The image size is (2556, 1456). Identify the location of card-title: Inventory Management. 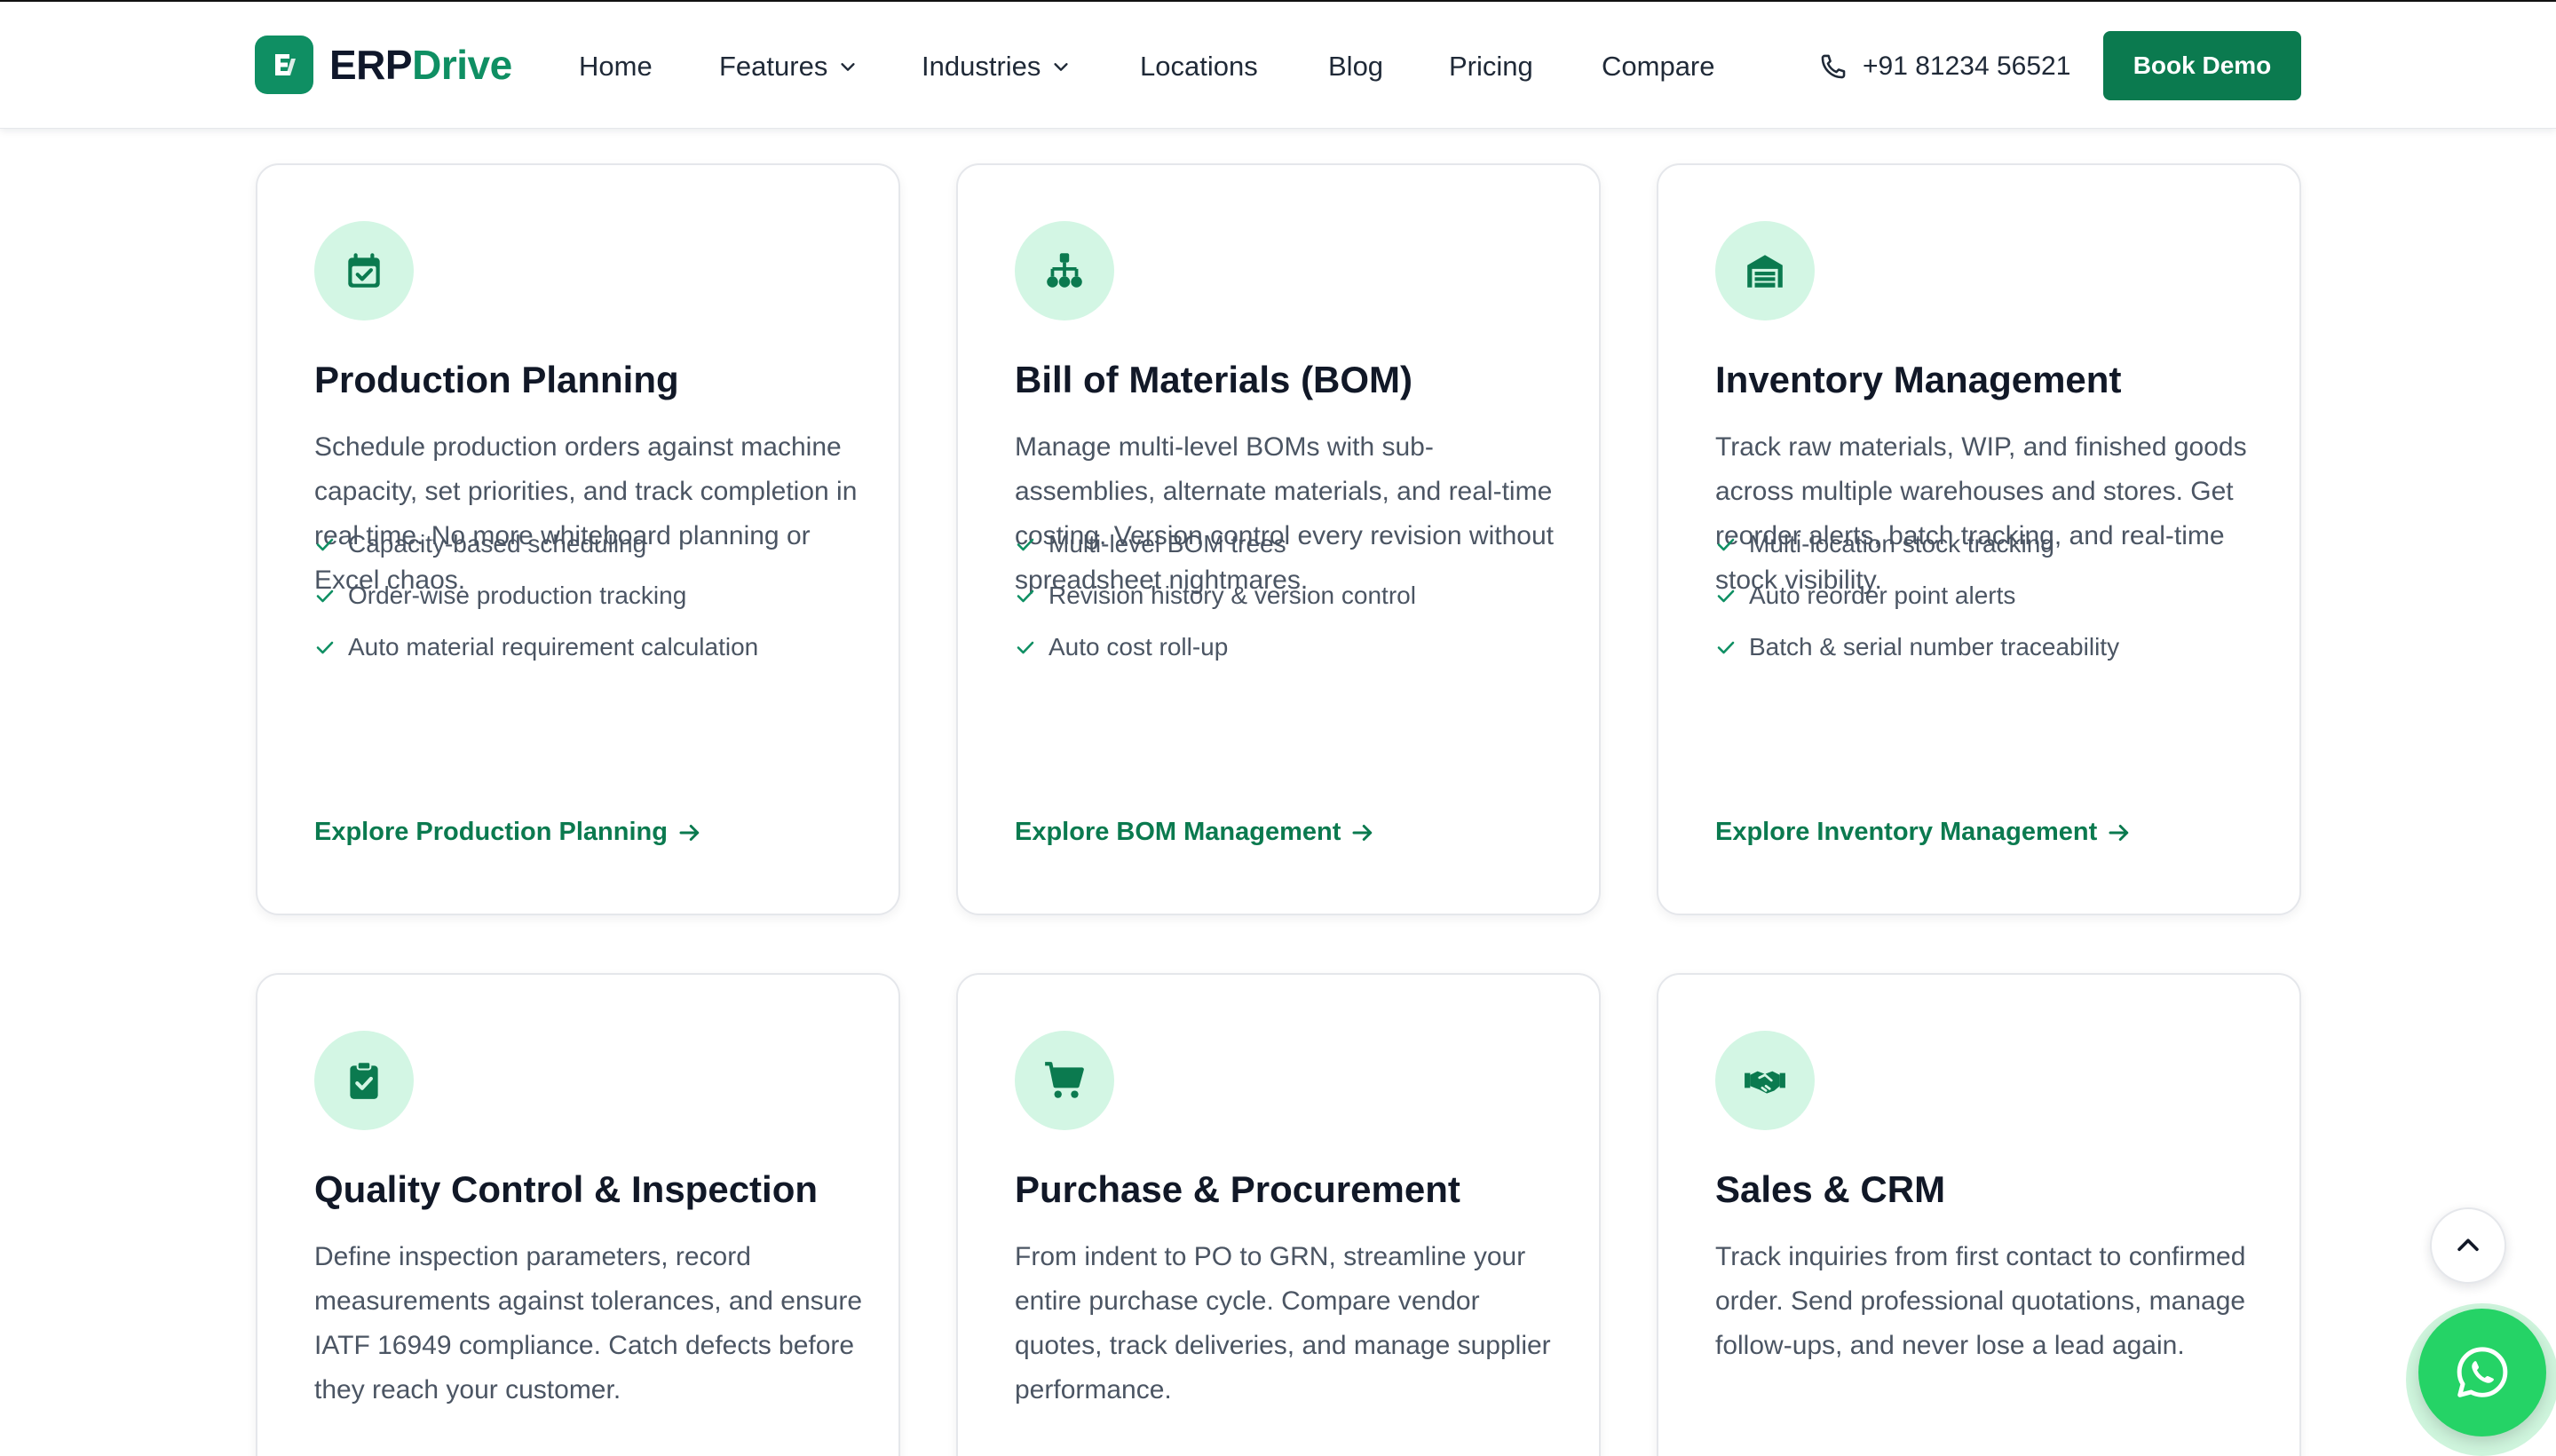
(1919, 379).